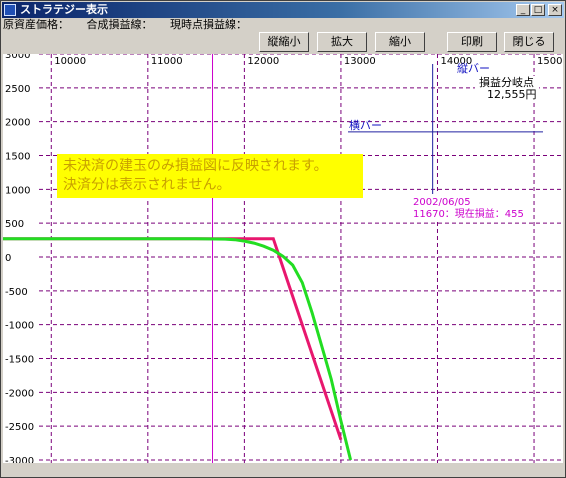 The image size is (566, 478). I want to click on maximize-button: □, so click(538, 10).